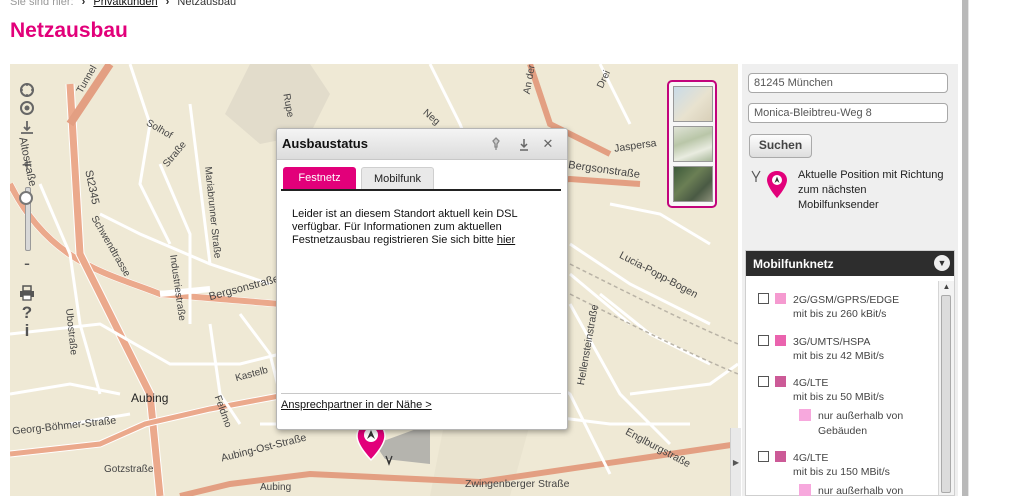  What do you see at coordinates (968, 248) in the screenshot?
I see `window-edge-highlight` at bounding box center [968, 248].